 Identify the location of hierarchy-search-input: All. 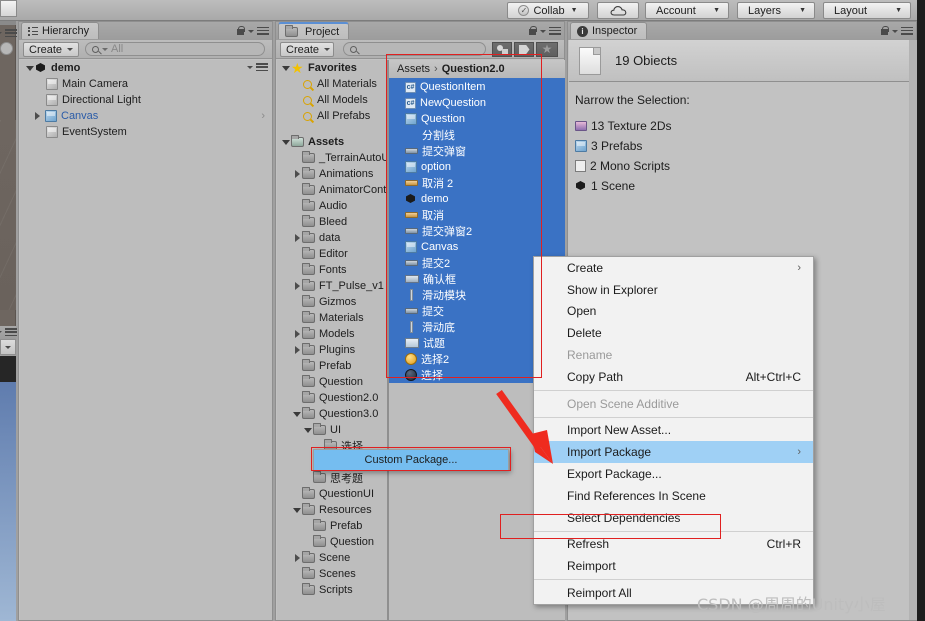
(175, 49).